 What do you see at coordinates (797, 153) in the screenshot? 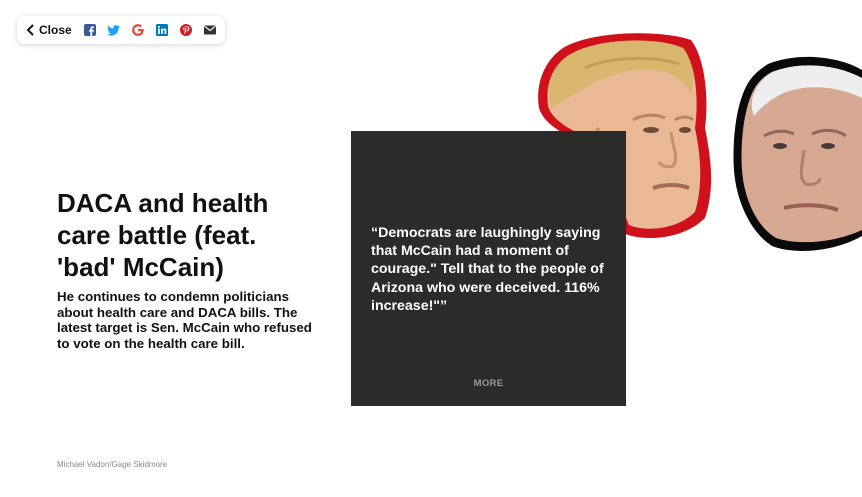
I see `mccain-portrait` at bounding box center [797, 153].